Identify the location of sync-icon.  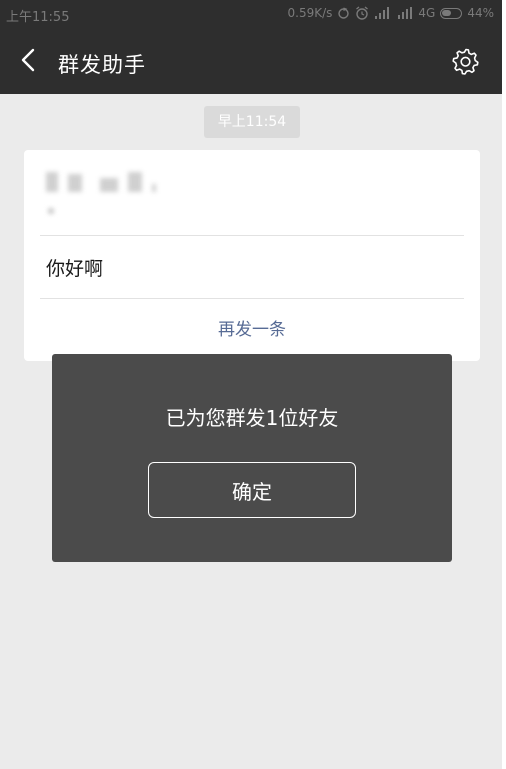
(344, 12).